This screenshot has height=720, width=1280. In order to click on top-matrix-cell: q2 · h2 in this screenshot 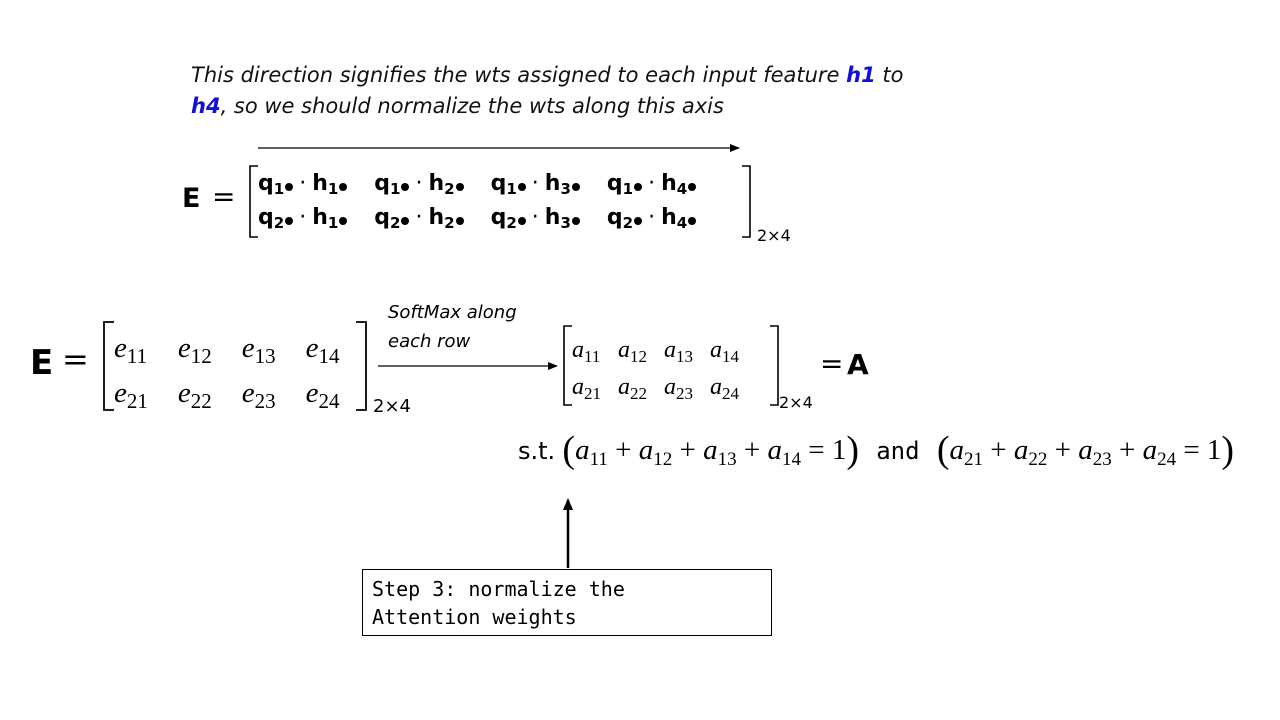, I will do `click(432, 218)`.